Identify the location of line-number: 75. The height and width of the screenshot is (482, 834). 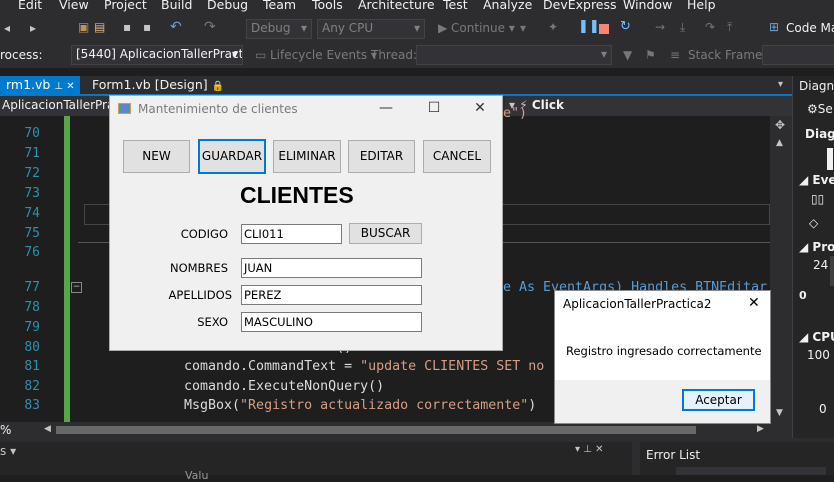
(32, 233).